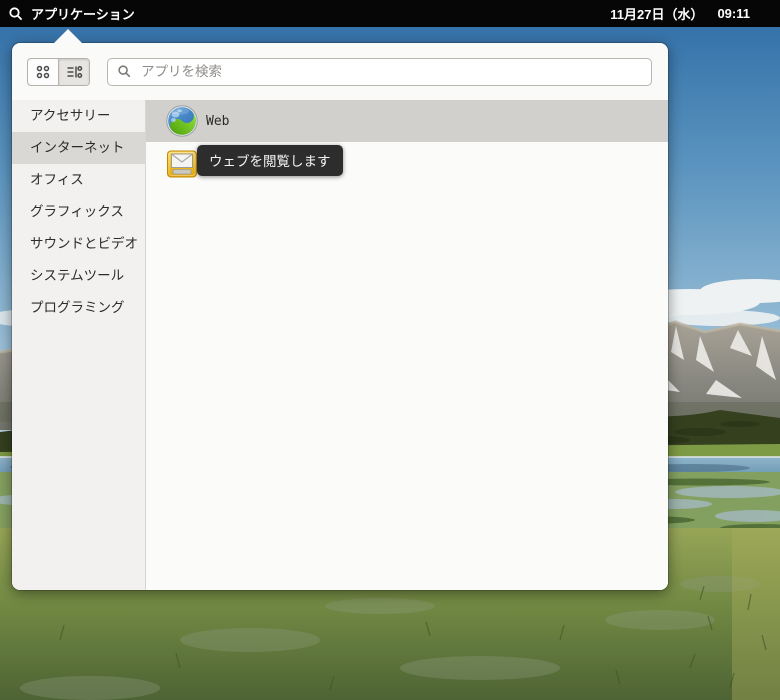  What do you see at coordinates (78, 276) in the screenshot?
I see `sidebar-item-system-tools: システムツール` at bounding box center [78, 276].